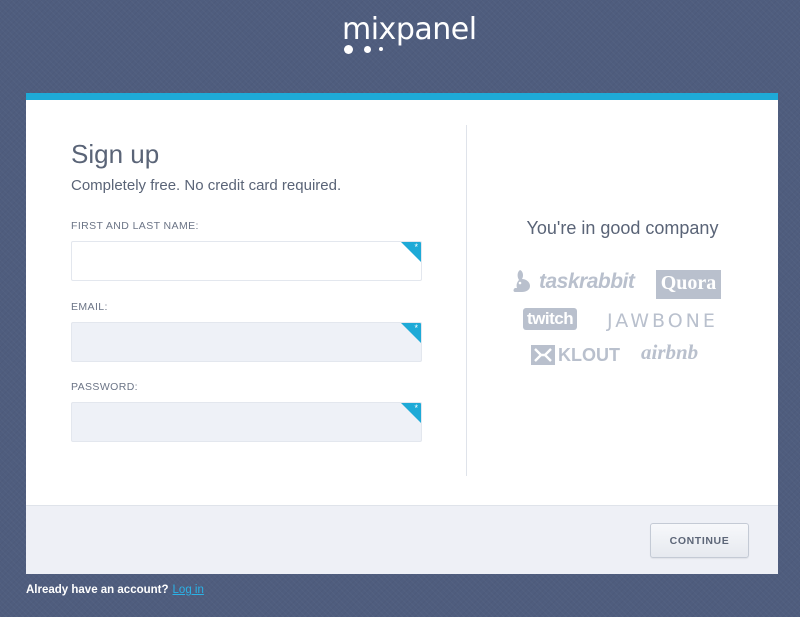 Image resolution: width=800 pixels, height=617 pixels. What do you see at coordinates (589, 355) in the screenshot?
I see `klout-text: KLOUT` at bounding box center [589, 355].